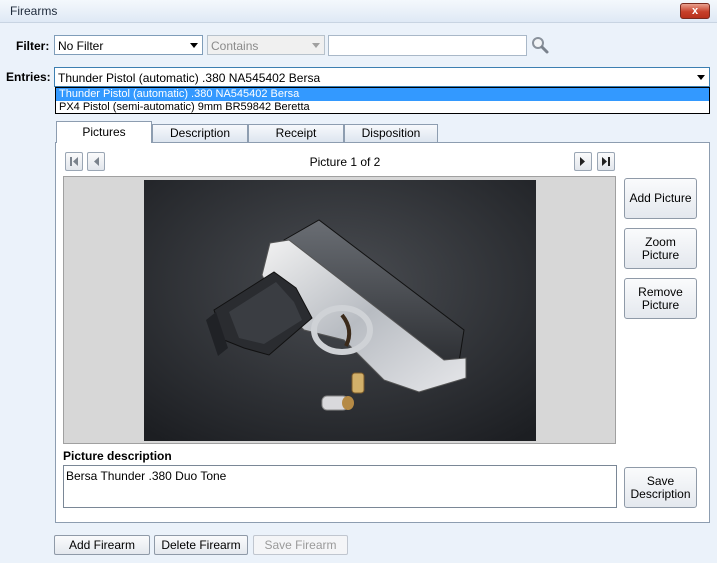 Image resolution: width=717 pixels, height=563 pixels. What do you see at coordinates (200, 133) in the screenshot?
I see `tab-description: Description` at bounding box center [200, 133].